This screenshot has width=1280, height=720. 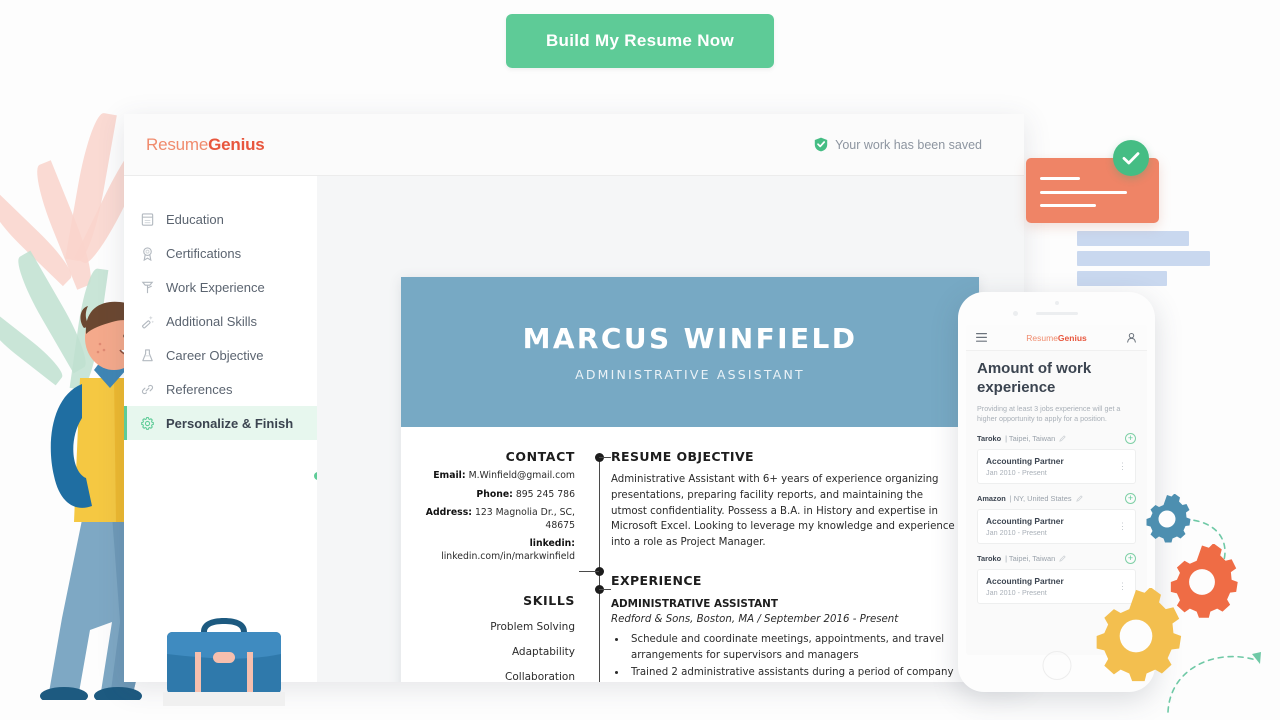 I want to click on phone-app-header: ResumeGenius, so click(x=1056, y=338).